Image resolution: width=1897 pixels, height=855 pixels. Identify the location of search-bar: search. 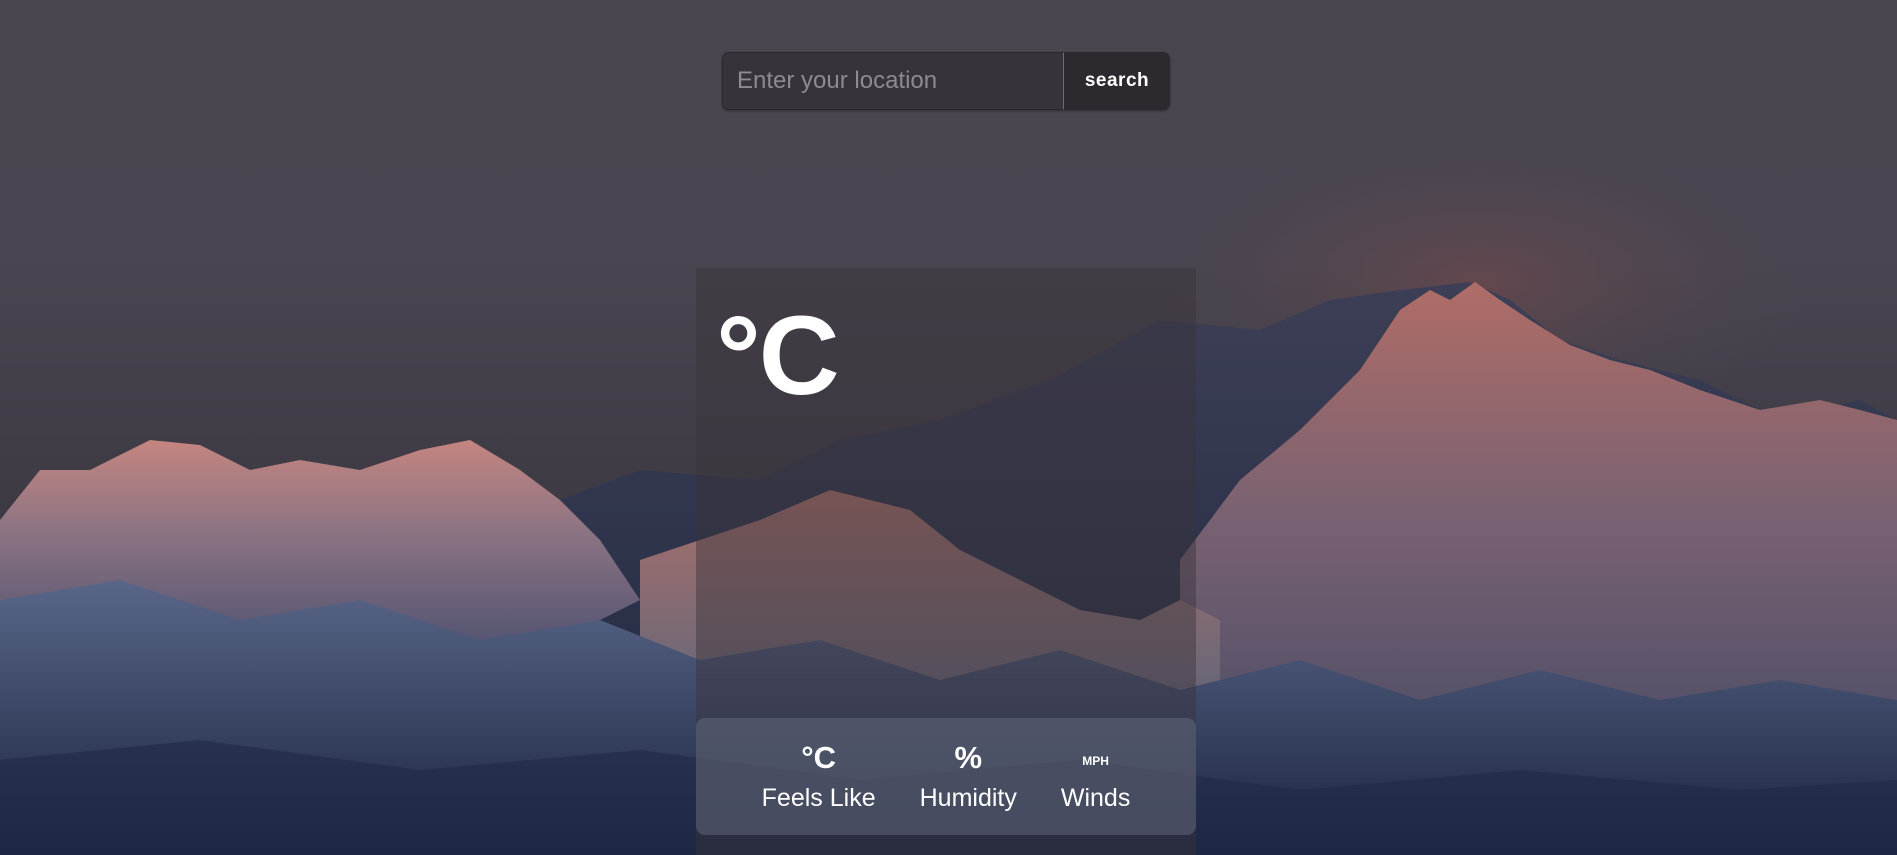
(946, 81).